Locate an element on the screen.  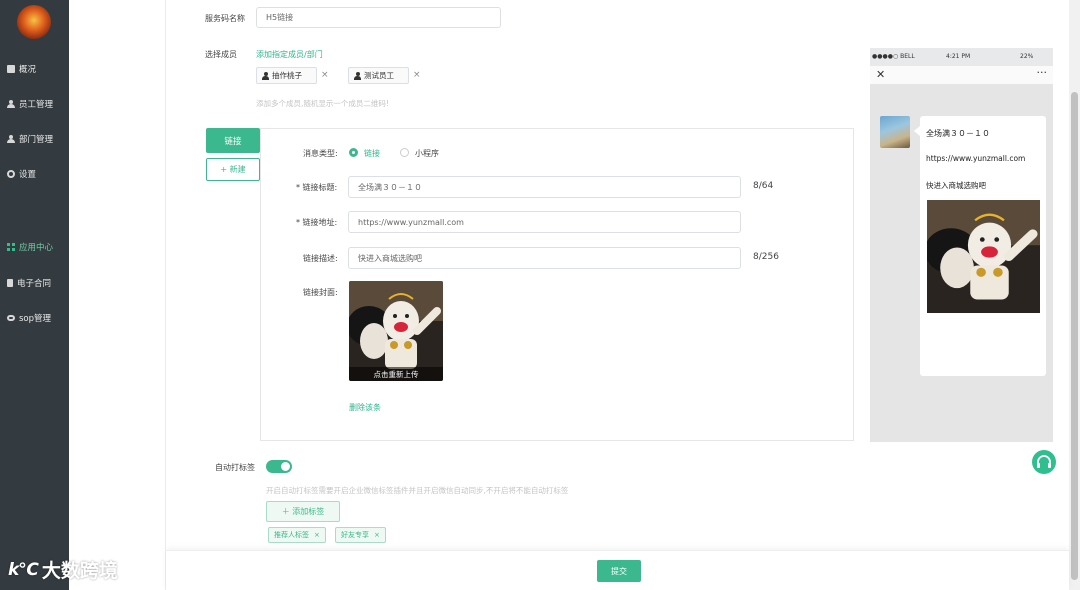
radio-link-label: 链接 is located at coordinates (372, 153).